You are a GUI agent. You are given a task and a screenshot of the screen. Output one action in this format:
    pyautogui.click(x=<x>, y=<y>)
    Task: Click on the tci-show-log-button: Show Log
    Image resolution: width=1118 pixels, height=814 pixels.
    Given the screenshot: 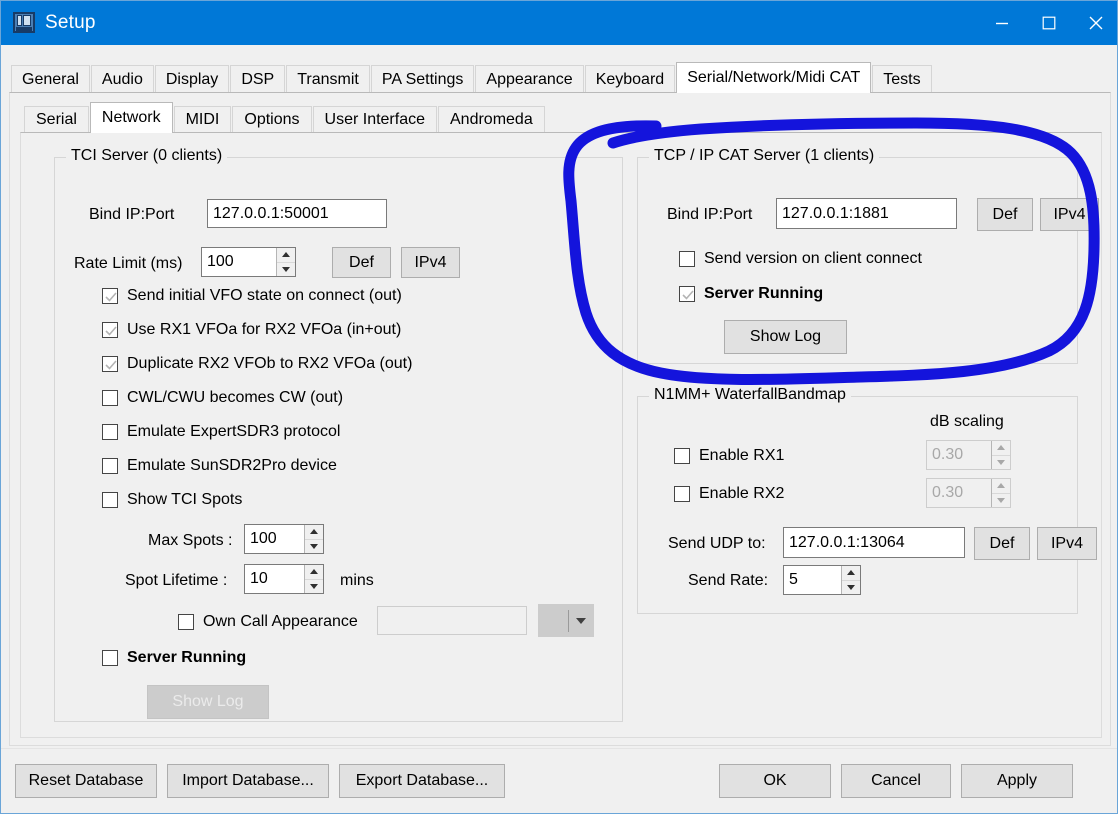 What is the action you would take?
    pyautogui.click(x=208, y=702)
    